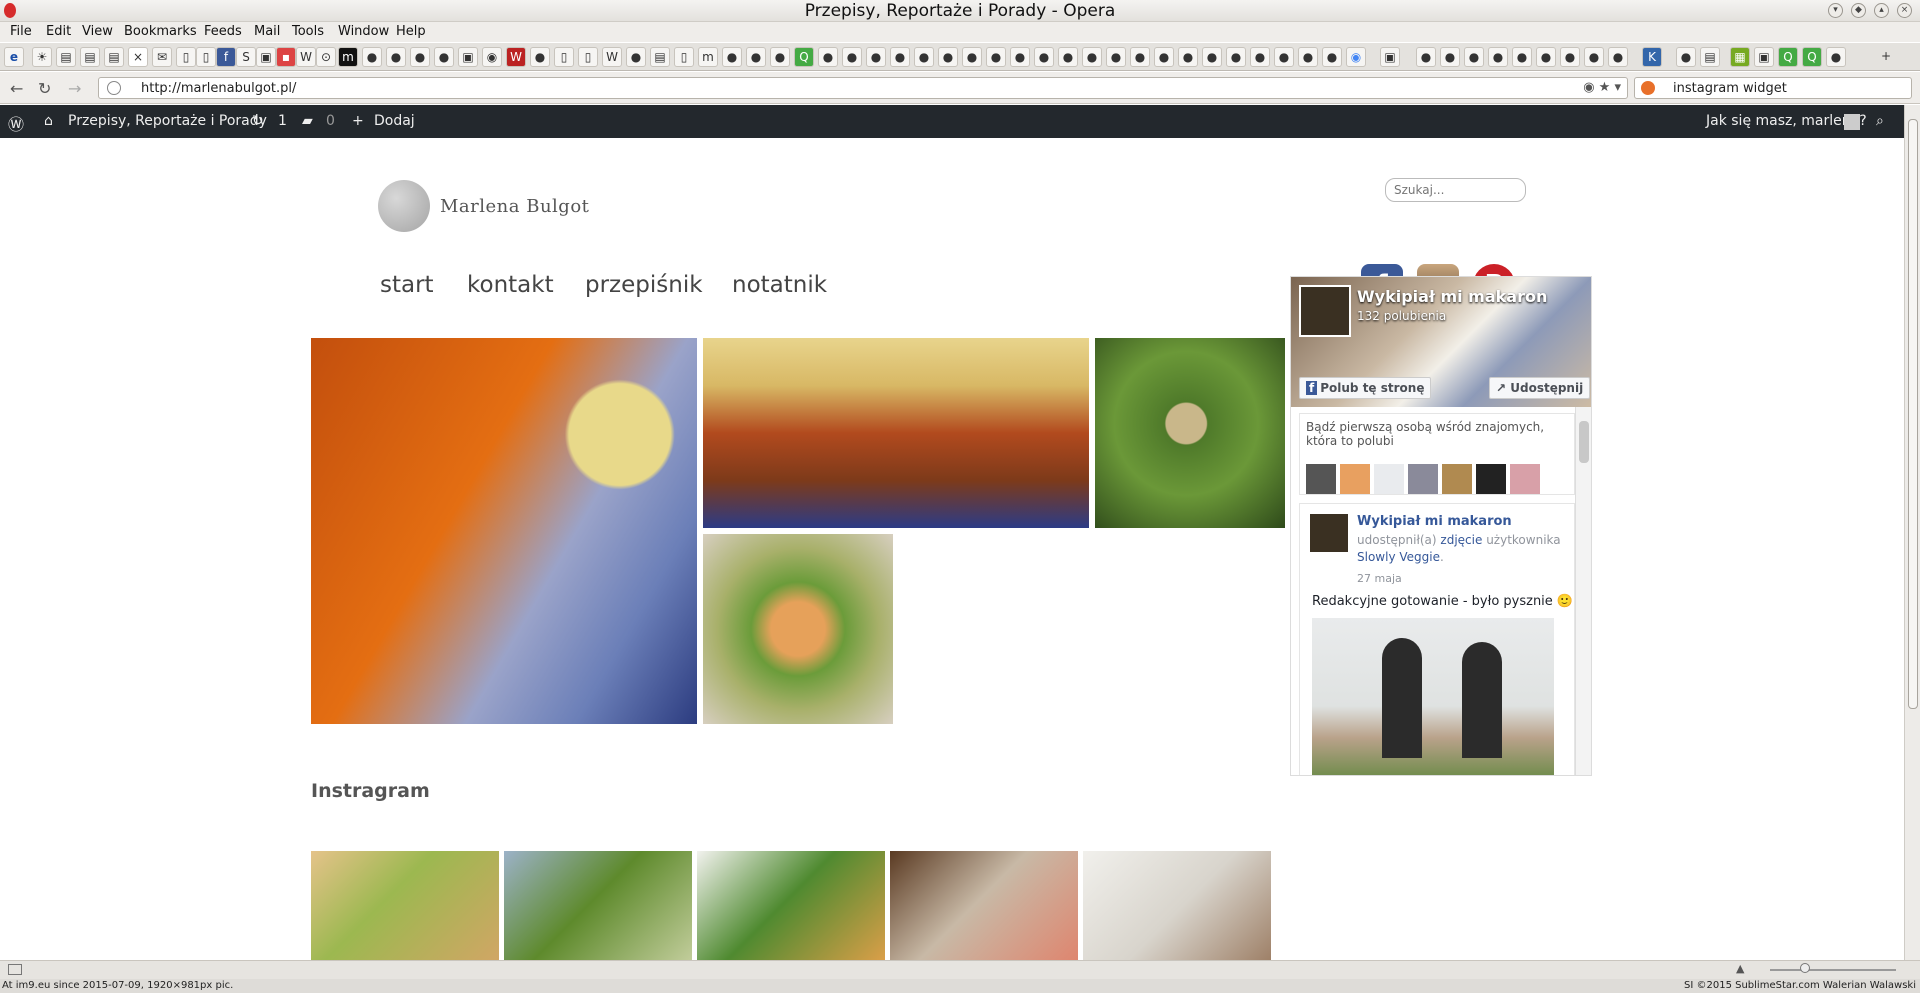 Image resolution: width=1920 pixels, height=993 pixels. I want to click on tab-github-22: ●, so click(1116, 57).